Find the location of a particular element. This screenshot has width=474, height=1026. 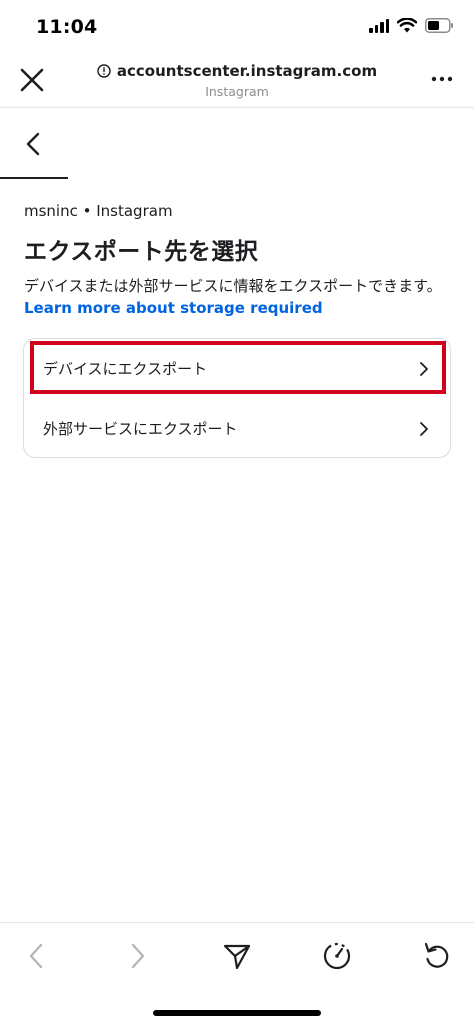

status-time: 11:04 is located at coordinates (67, 27).